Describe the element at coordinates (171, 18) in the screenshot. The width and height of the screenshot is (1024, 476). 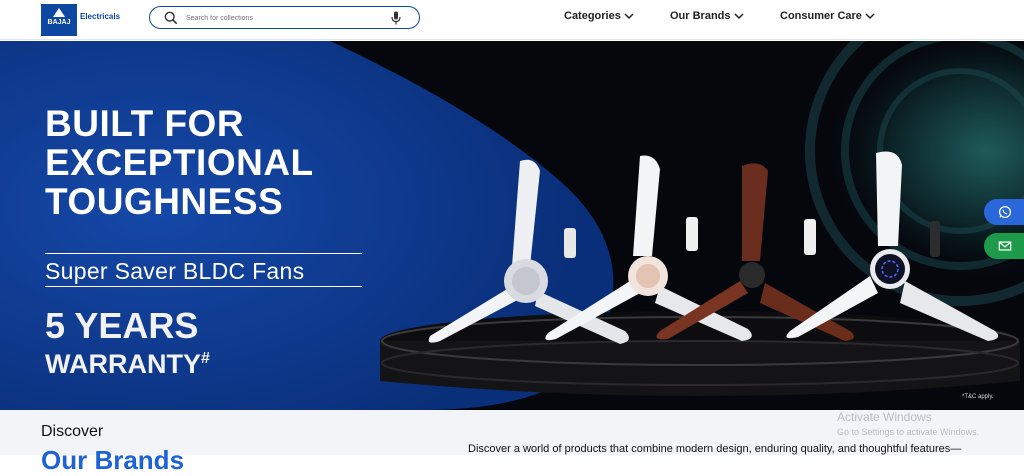
I see `search-icon` at that location.